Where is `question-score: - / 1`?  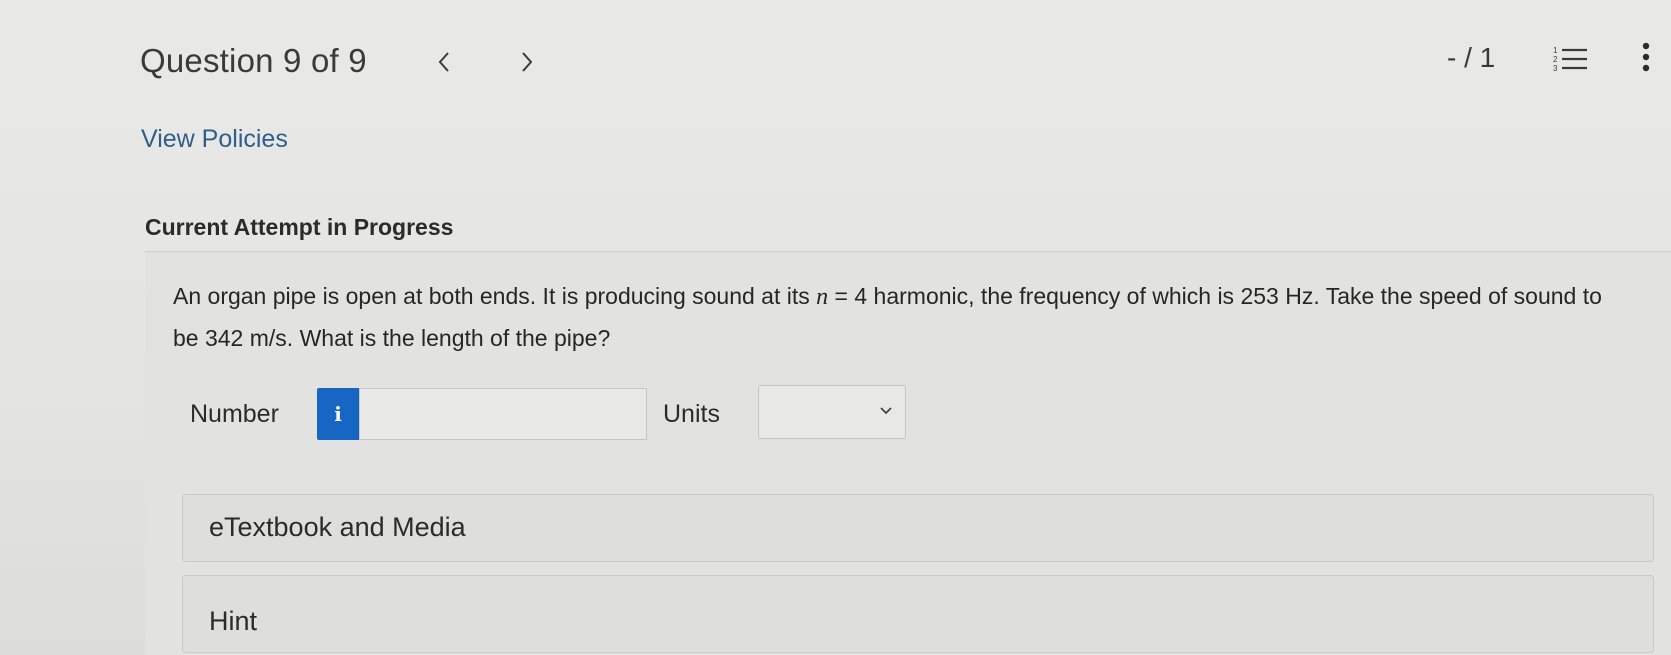
question-score: - / 1 is located at coordinates (1471, 57).